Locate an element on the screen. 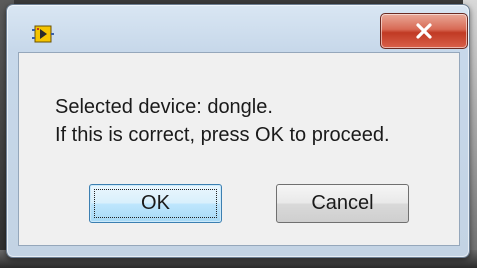 This screenshot has width=477, height=268. labview-app-icon is located at coordinates (43, 34).